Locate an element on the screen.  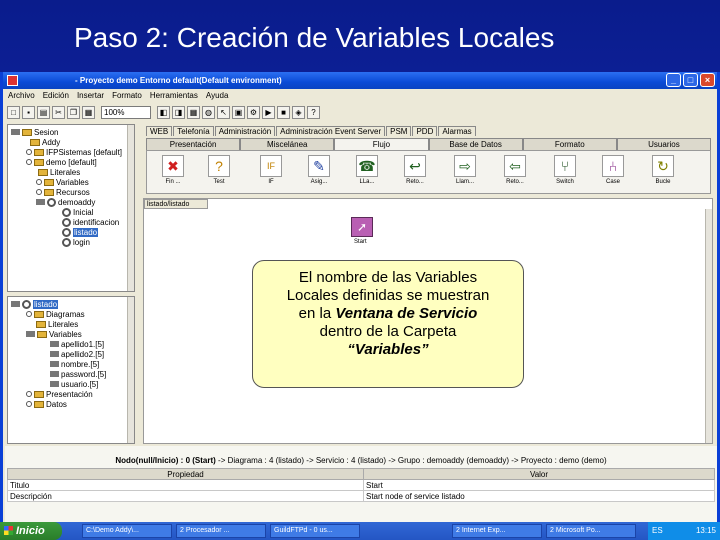
service-tree-scrollbar is located at coordinates (130, 370).